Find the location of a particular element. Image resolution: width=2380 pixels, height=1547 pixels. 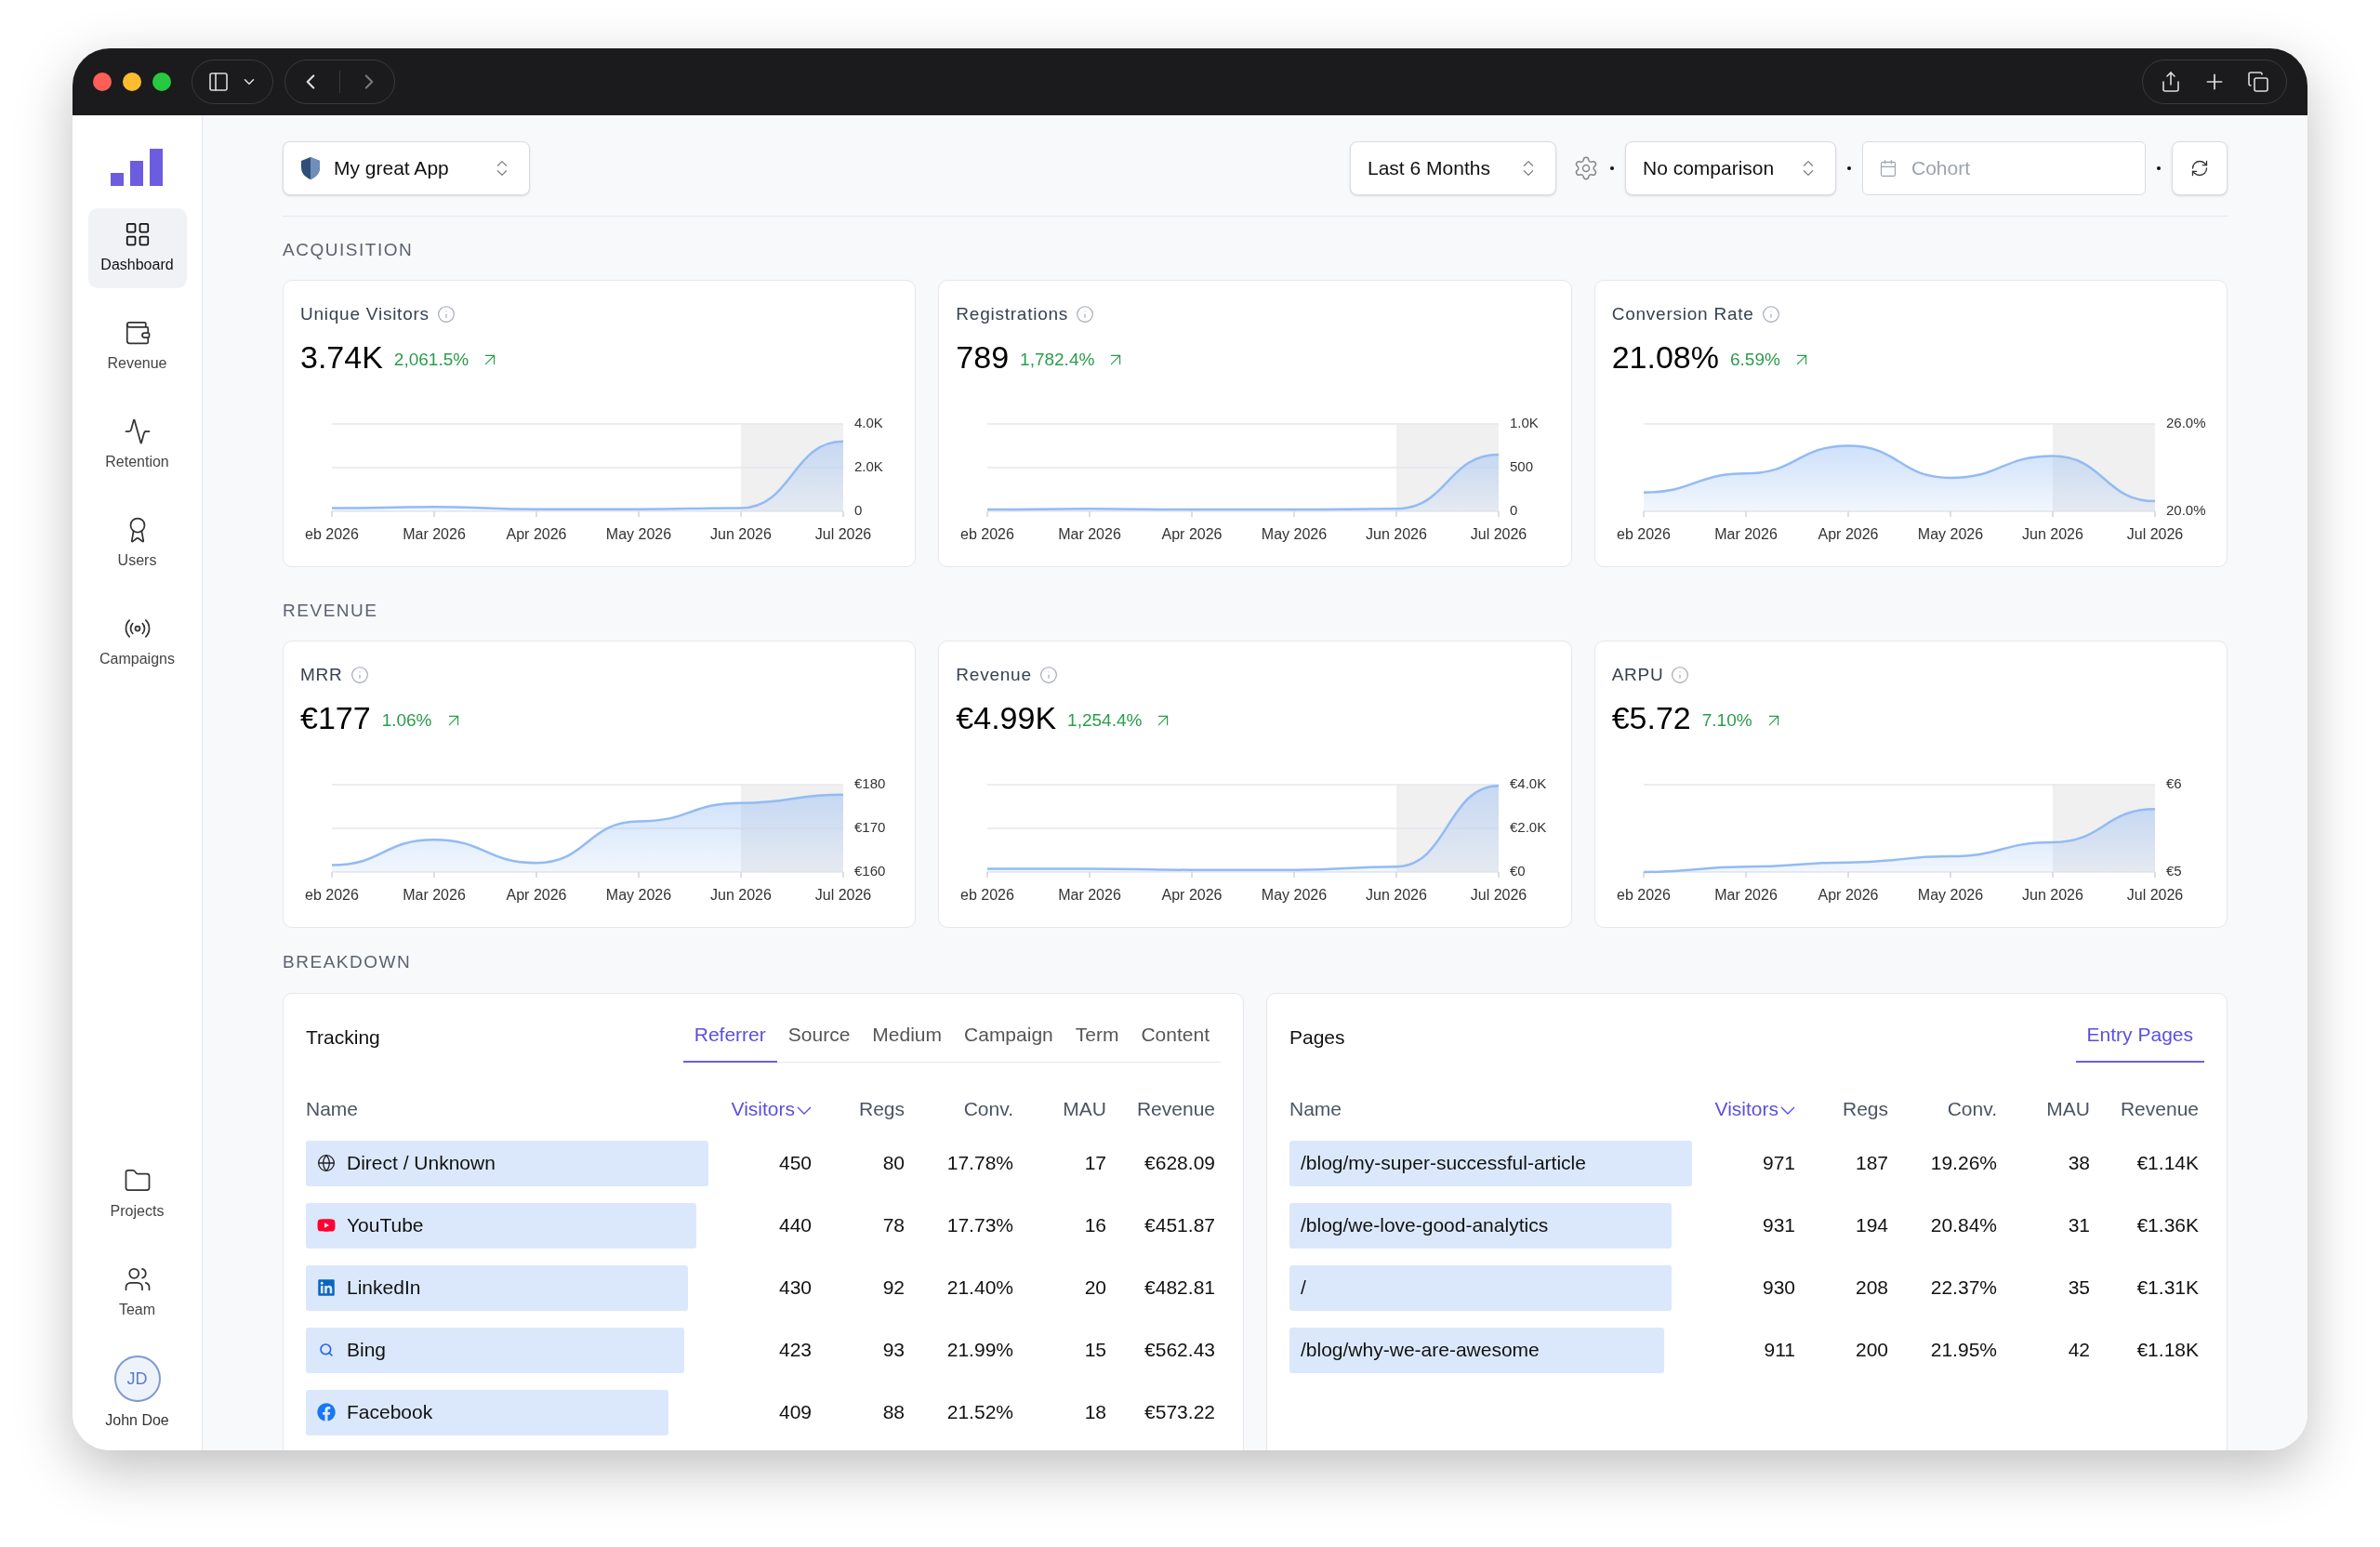

visitors-bar: Bing is located at coordinates (495, 1350).